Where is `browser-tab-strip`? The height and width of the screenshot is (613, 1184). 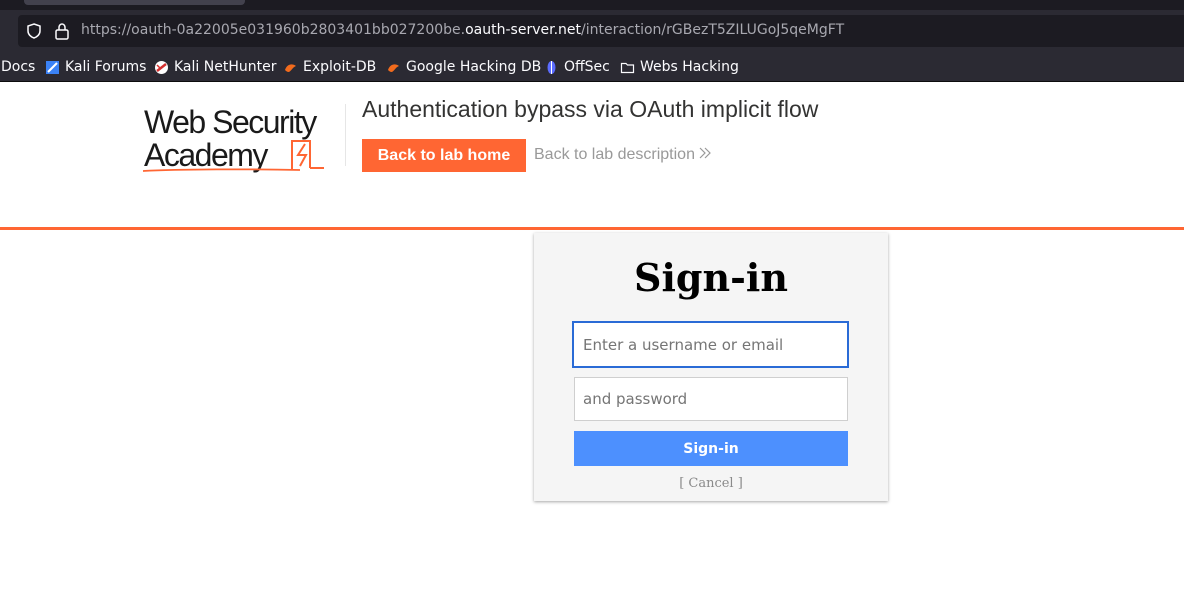 browser-tab-strip is located at coordinates (592, 5).